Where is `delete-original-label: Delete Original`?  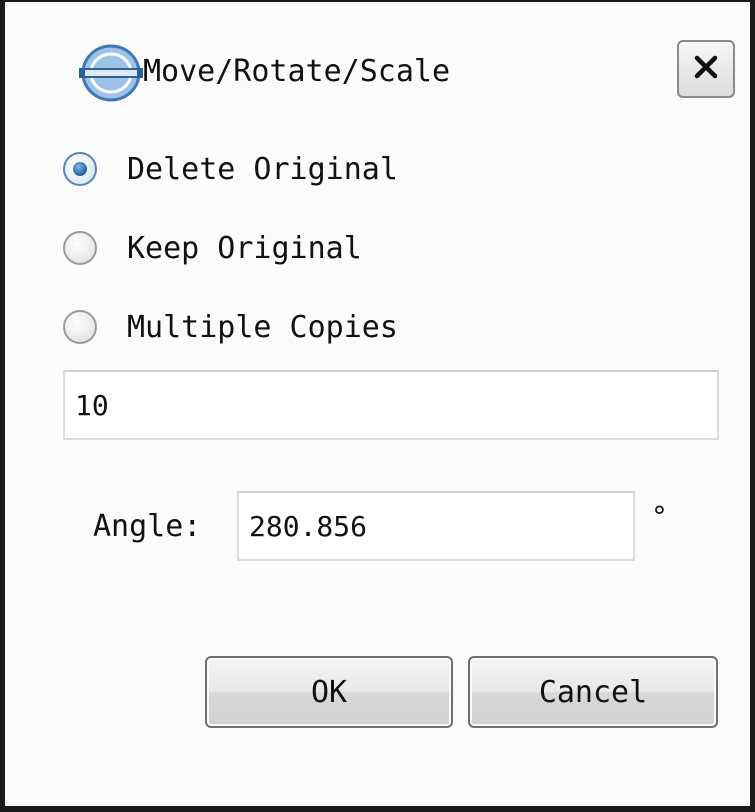
delete-original-label: Delete Original is located at coordinates (262, 169).